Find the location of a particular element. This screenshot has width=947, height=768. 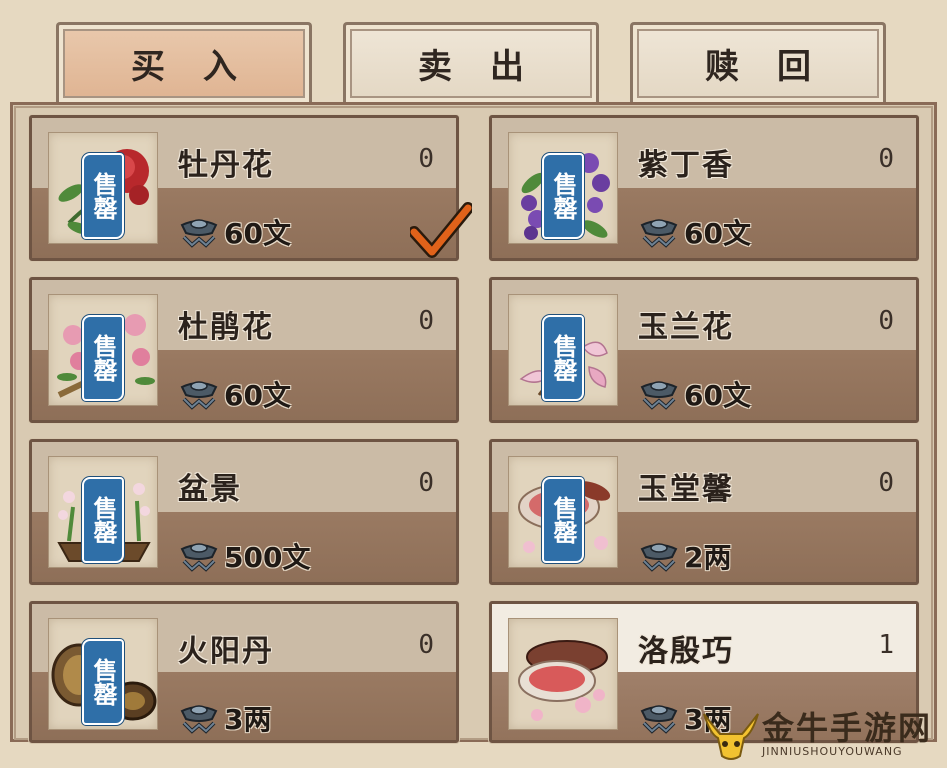

watermark-text: 金牛手游网 JINNIUSHOUYOUWANG is located at coordinates (847, 734).